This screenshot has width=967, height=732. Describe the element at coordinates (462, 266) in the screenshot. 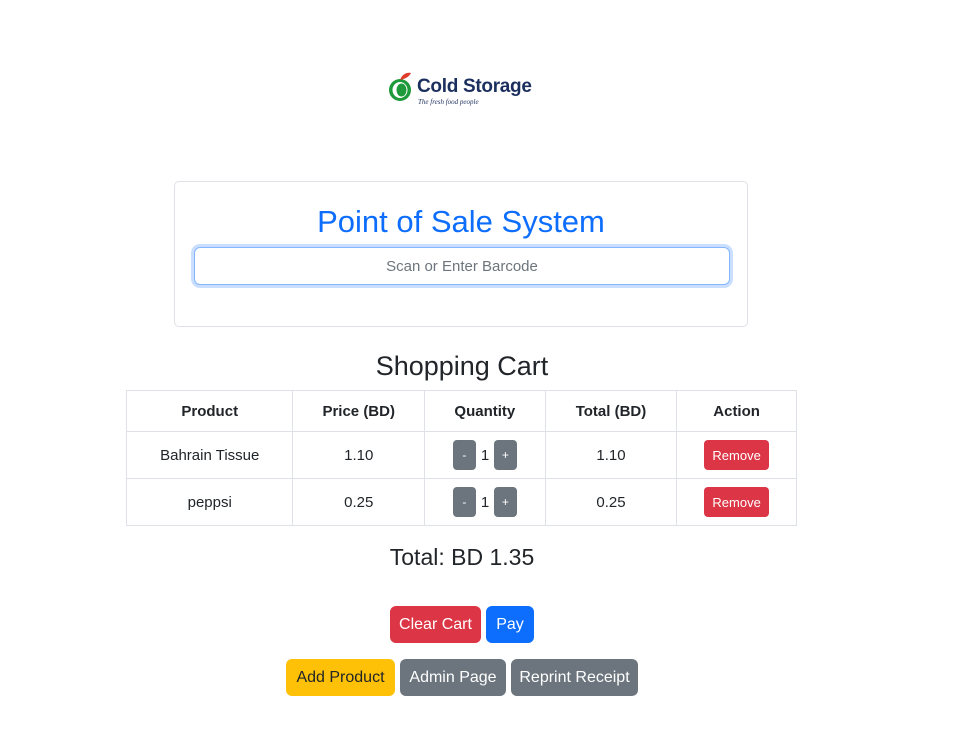

I see `barcode-input` at that location.